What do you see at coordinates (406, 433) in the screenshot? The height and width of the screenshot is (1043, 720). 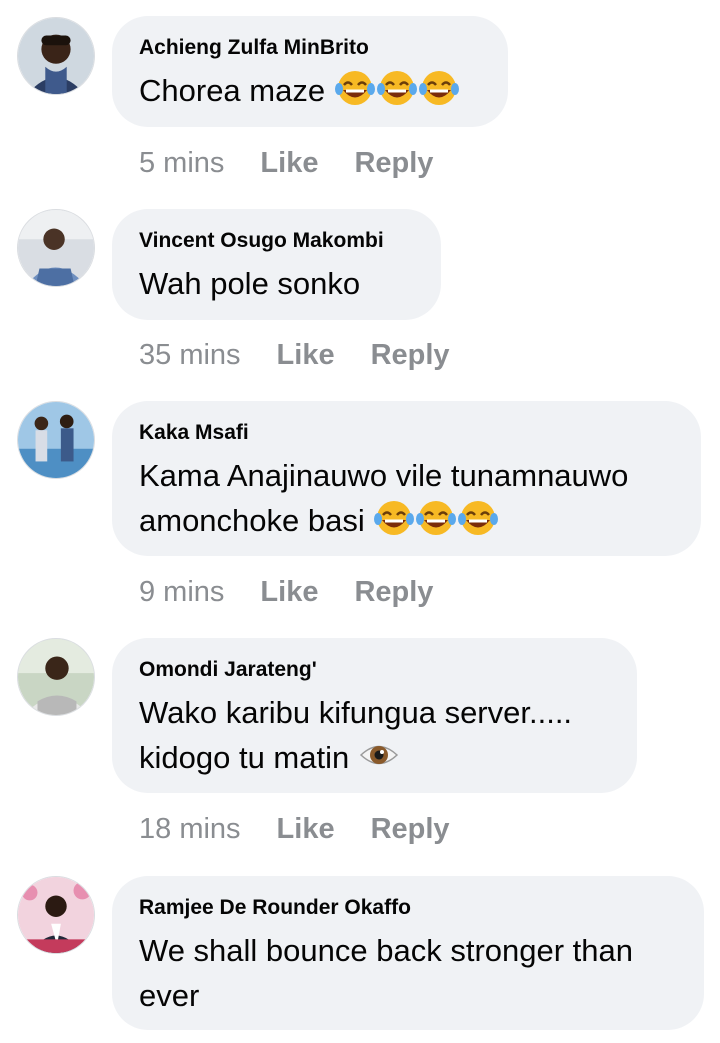 I see `comment-author: Kaka Msafi` at bounding box center [406, 433].